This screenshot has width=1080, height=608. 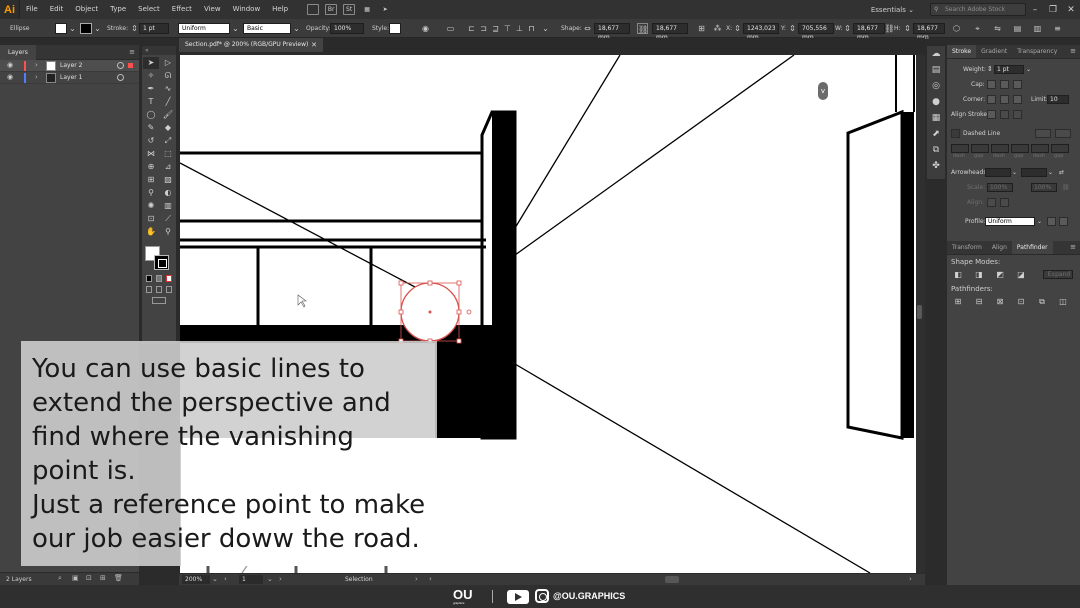 What do you see at coordinates (1053, 10) in the screenshot?
I see `restore-button: ❐` at bounding box center [1053, 10].